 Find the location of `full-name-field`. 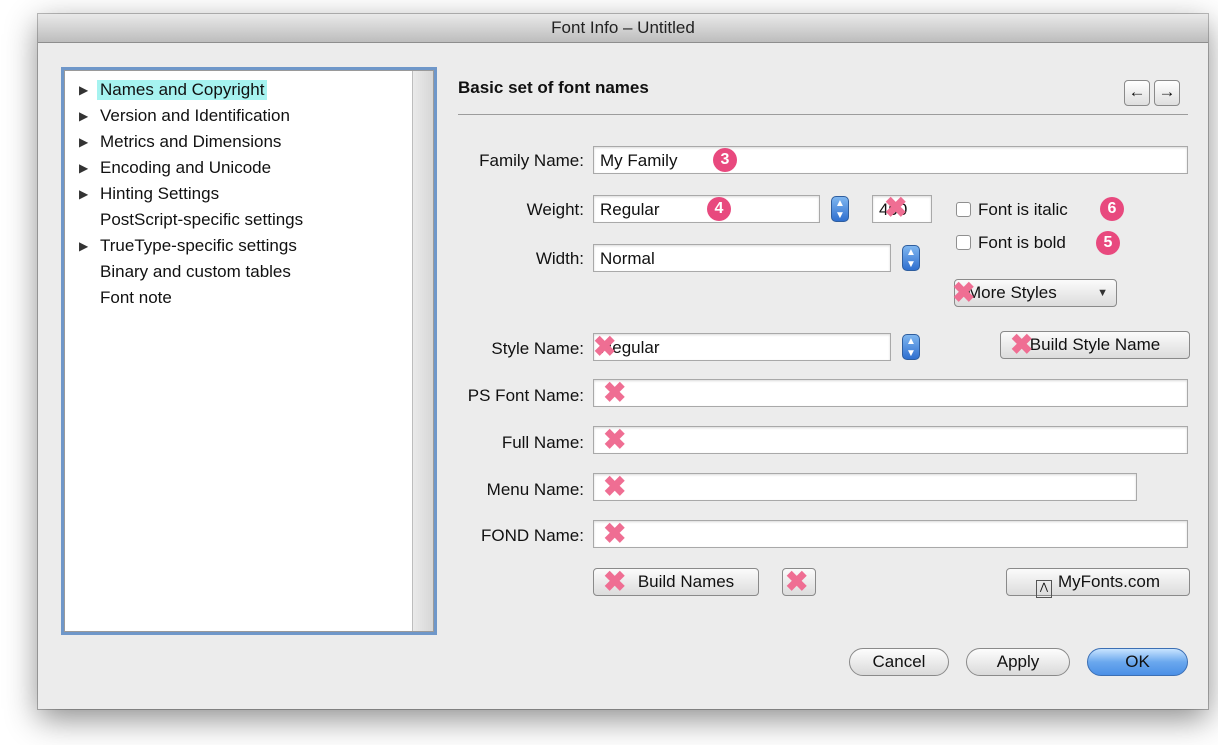

full-name-field is located at coordinates (890, 440).